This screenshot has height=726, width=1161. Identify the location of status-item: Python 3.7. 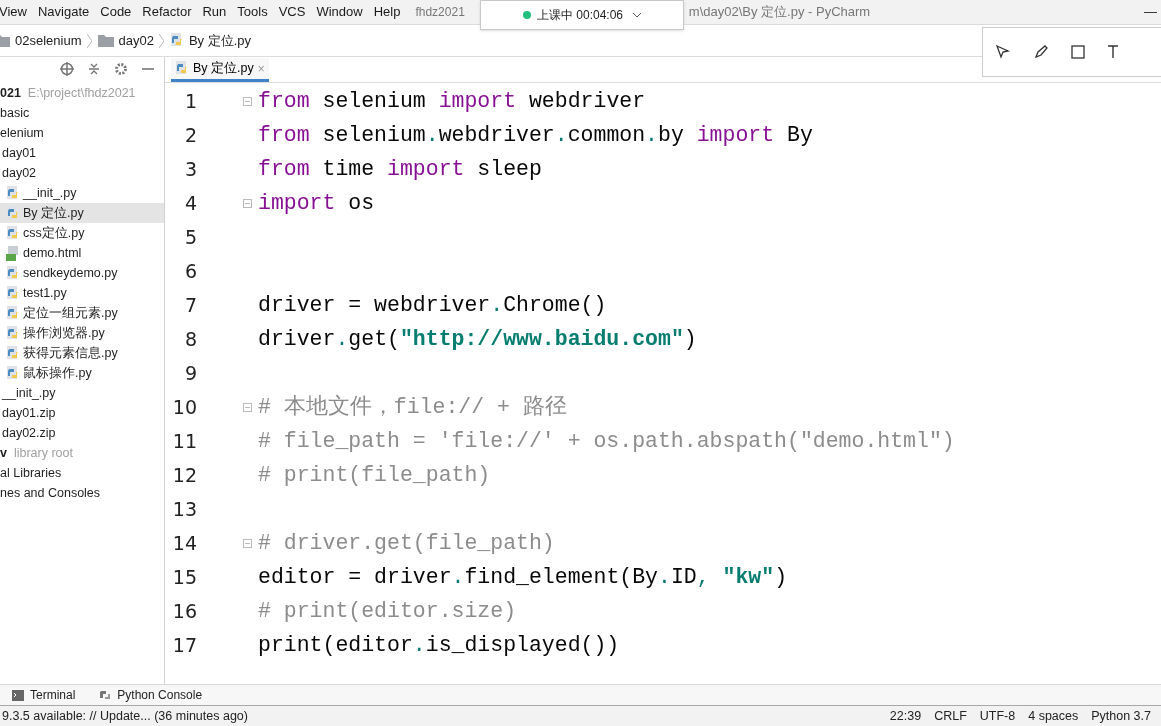
(1121, 716).